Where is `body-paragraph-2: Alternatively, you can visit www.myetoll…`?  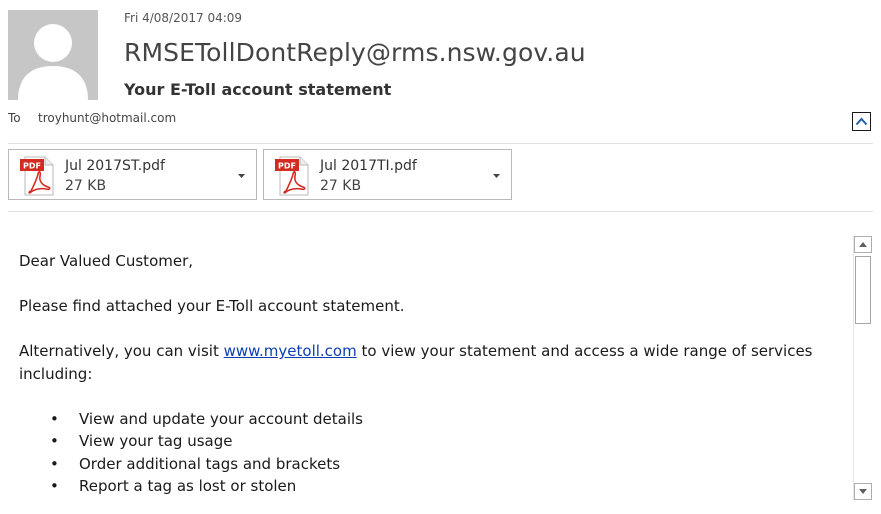
body-paragraph-2: Alternatively, you can visit www.myetoll… is located at coordinates (429, 362).